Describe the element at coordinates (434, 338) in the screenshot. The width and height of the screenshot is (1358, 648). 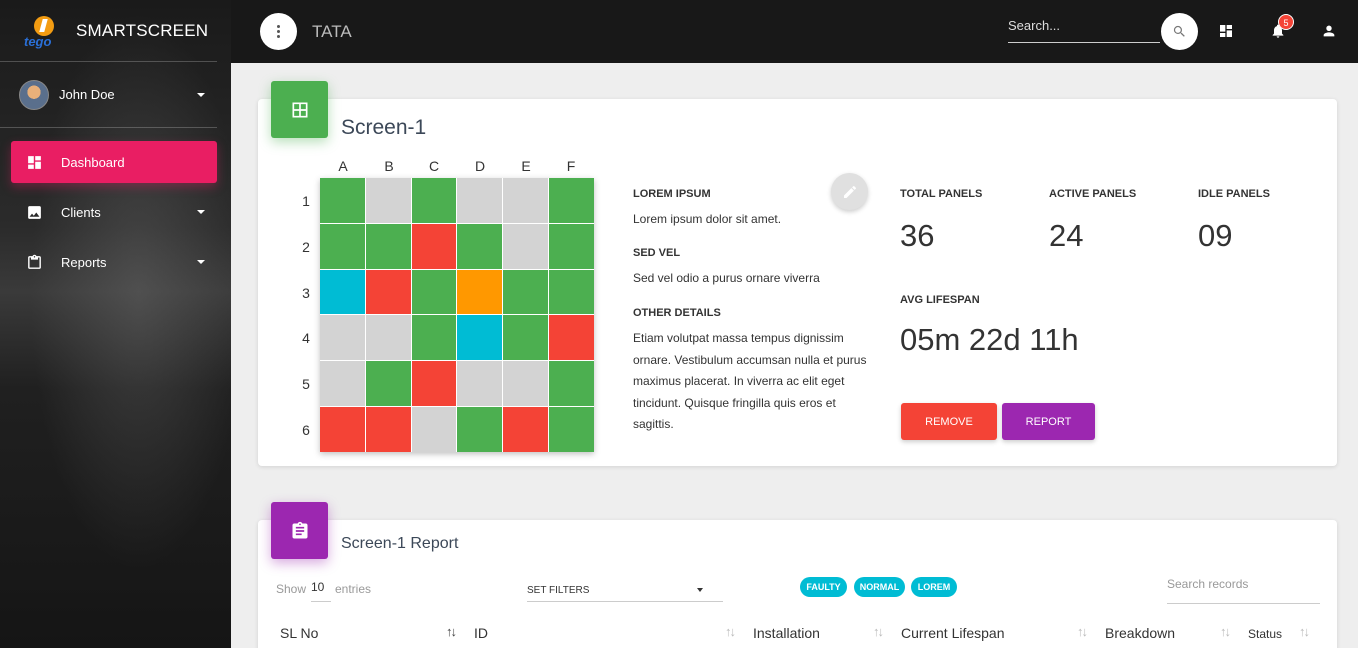
I see `panel-cell-C4` at that location.